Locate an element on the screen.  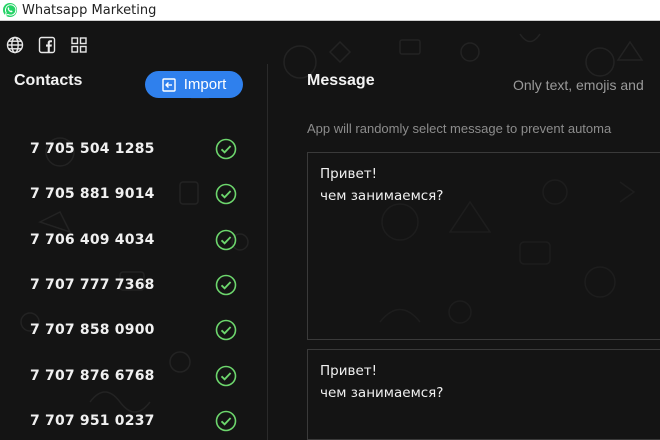
contact-row: 7 707 858 0900 is located at coordinates (130, 330).